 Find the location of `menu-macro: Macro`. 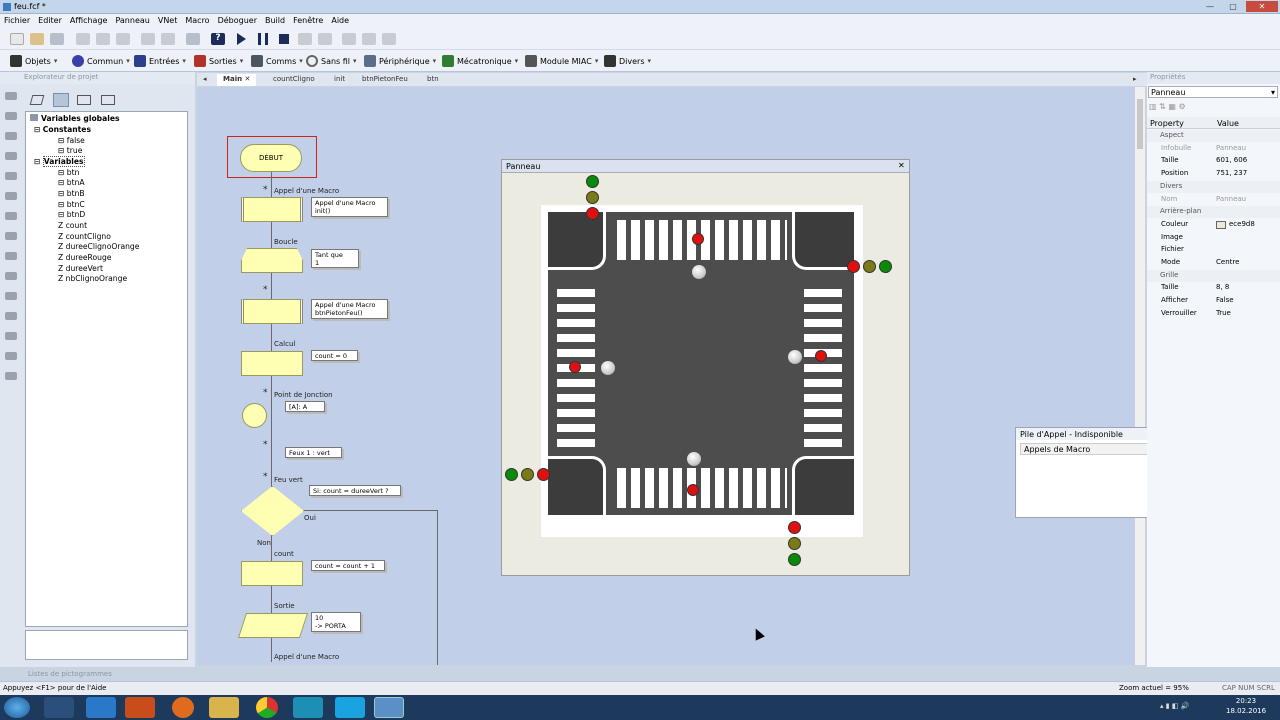

menu-macro: Macro is located at coordinates (197, 19).